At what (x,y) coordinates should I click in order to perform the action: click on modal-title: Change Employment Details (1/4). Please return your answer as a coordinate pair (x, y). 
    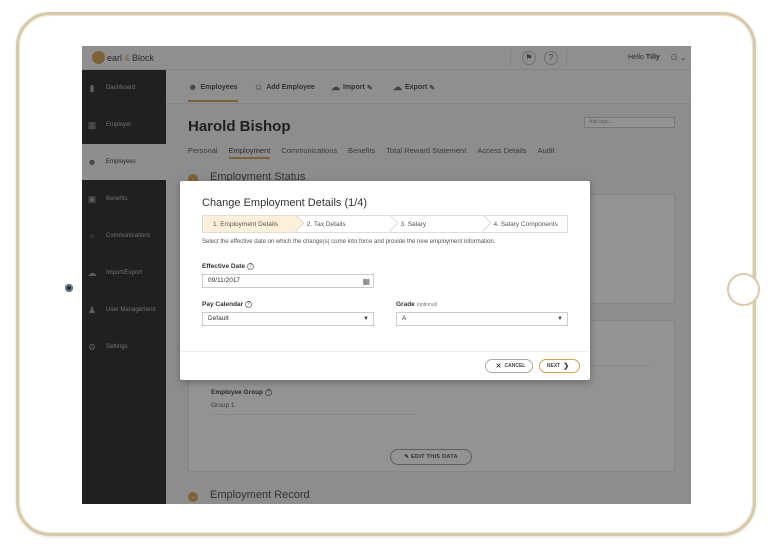
    Looking at the image, I should click on (285, 203).